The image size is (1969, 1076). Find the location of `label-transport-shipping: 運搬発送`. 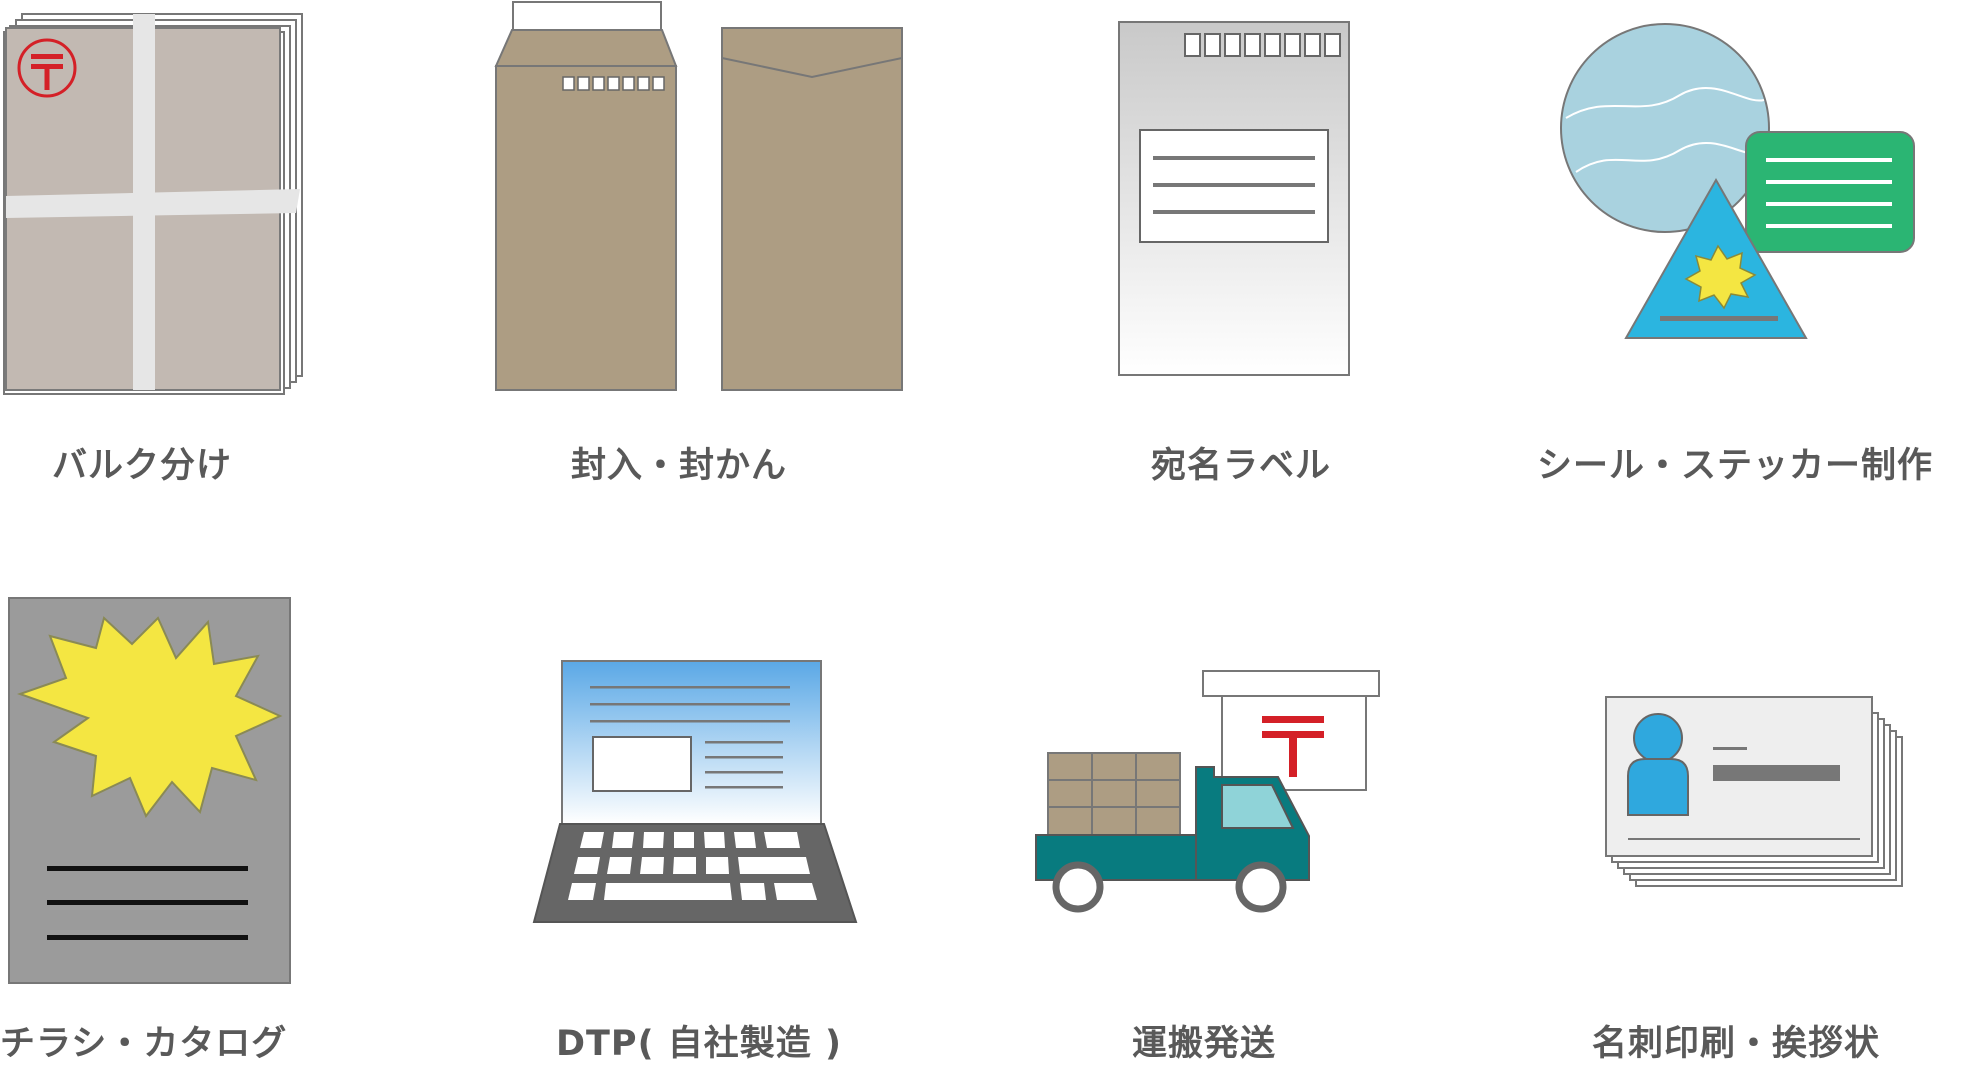

label-transport-shipping: 運搬発送 is located at coordinates (1204, 1044).